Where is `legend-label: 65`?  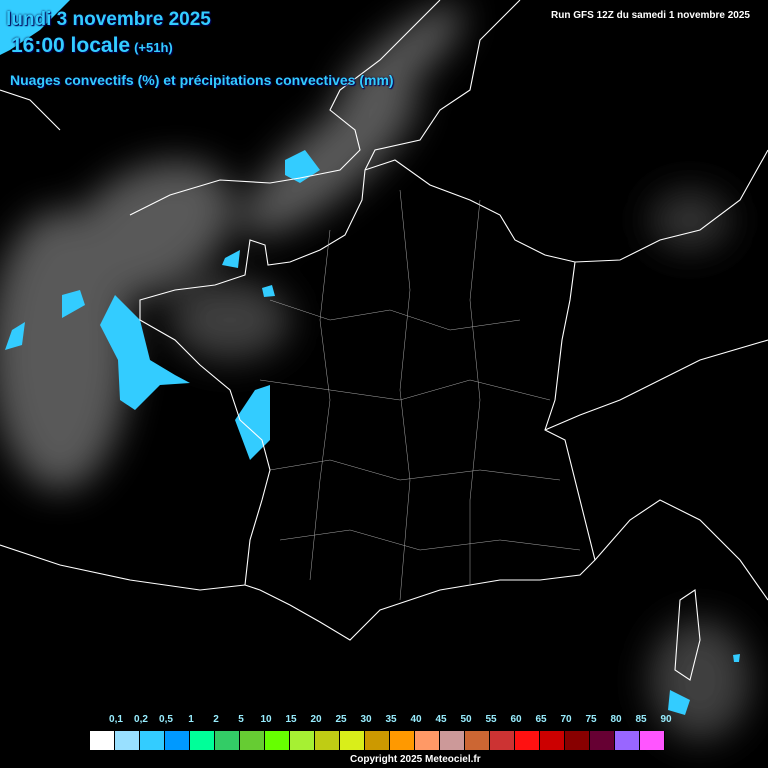 legend-label: 65 is located at coordinates (541, 719).